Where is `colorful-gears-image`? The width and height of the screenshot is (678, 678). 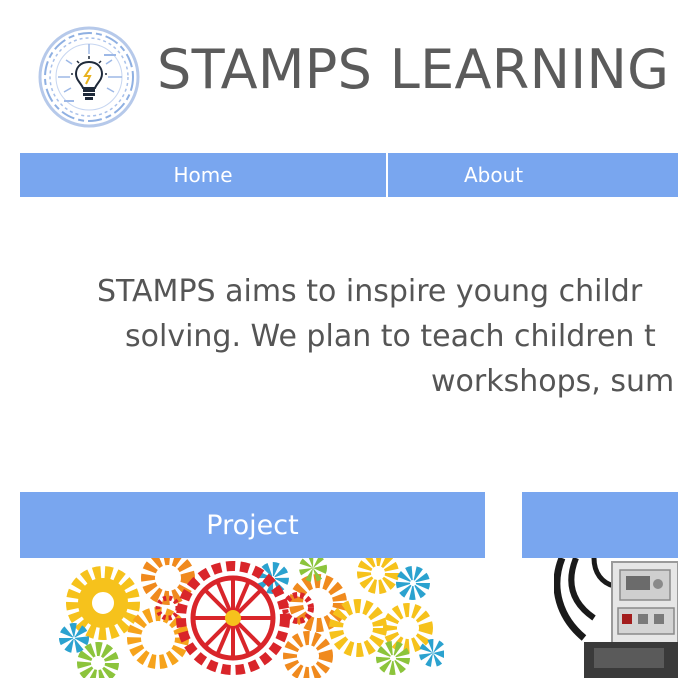
colorful-gears-image is located at coordinates (251, 618).